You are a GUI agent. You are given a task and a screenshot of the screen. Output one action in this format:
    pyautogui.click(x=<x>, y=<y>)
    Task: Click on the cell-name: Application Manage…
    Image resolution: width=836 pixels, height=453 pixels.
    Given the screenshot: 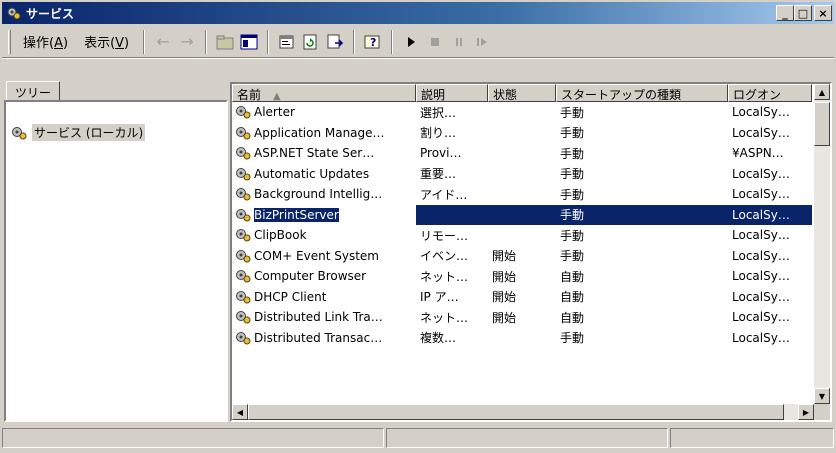 What is the action you would take?
    pyautogui.click(x=324, y=133)
    